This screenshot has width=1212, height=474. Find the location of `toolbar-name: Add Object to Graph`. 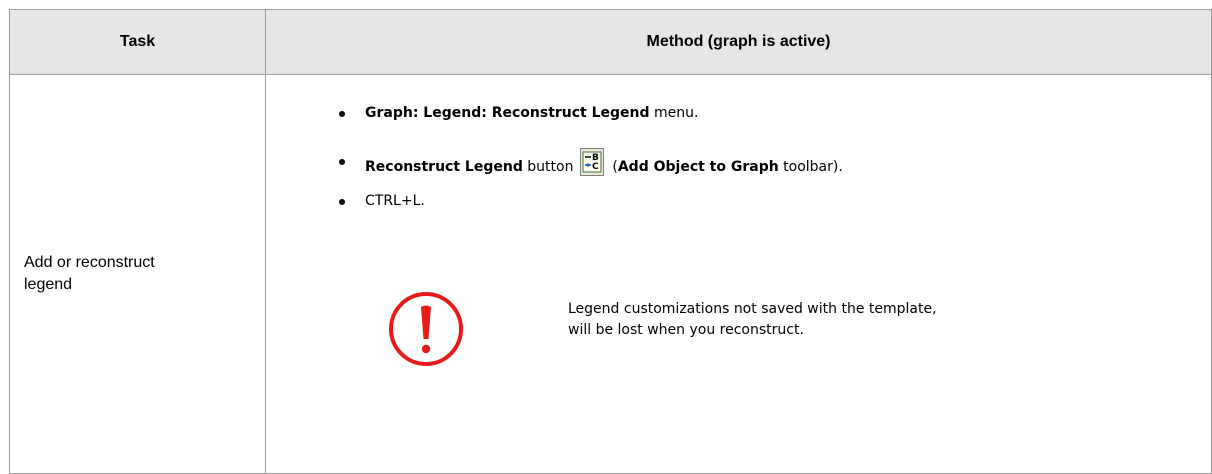

toolbar-name: Add Object to Graph is located at coordinates (698, 167).